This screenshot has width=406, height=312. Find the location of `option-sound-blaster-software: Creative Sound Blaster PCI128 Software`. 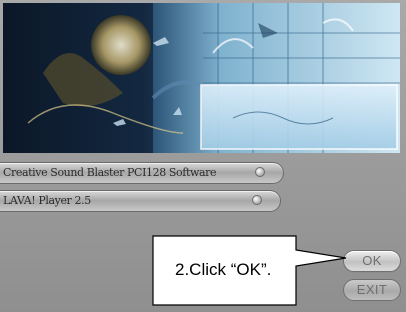

option-sound-blaster-software: Creative Sound Blaster PCI128 Software is located at coordinates (142, 173).